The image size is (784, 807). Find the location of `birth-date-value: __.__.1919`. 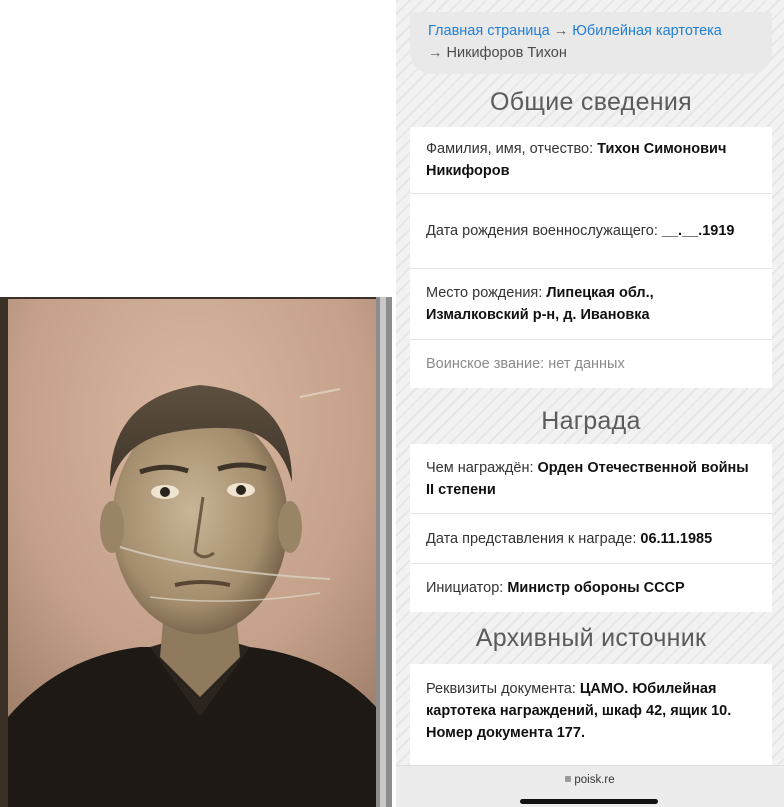

birth-date-value: __.__.1919 is located at coordinates (698, 231).